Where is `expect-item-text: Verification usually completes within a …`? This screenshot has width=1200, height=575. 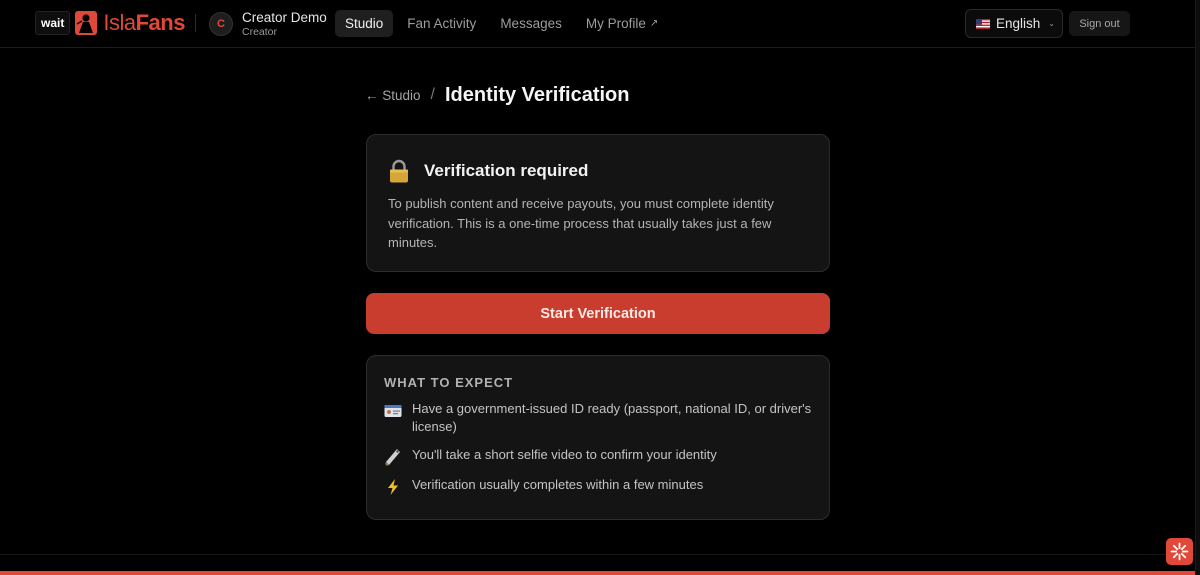
expect-item-text: Verification usually completes within a … is located at coordinates (558, 484).